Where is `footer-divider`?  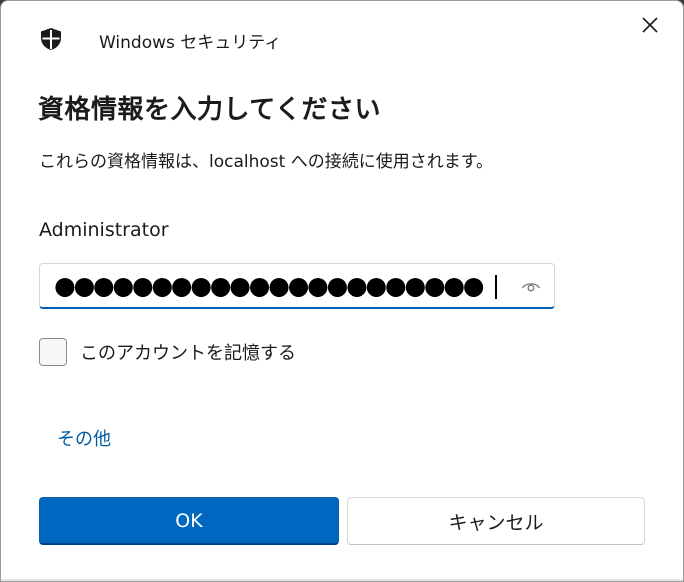
footer-divider is located at coordinates (342, 580).